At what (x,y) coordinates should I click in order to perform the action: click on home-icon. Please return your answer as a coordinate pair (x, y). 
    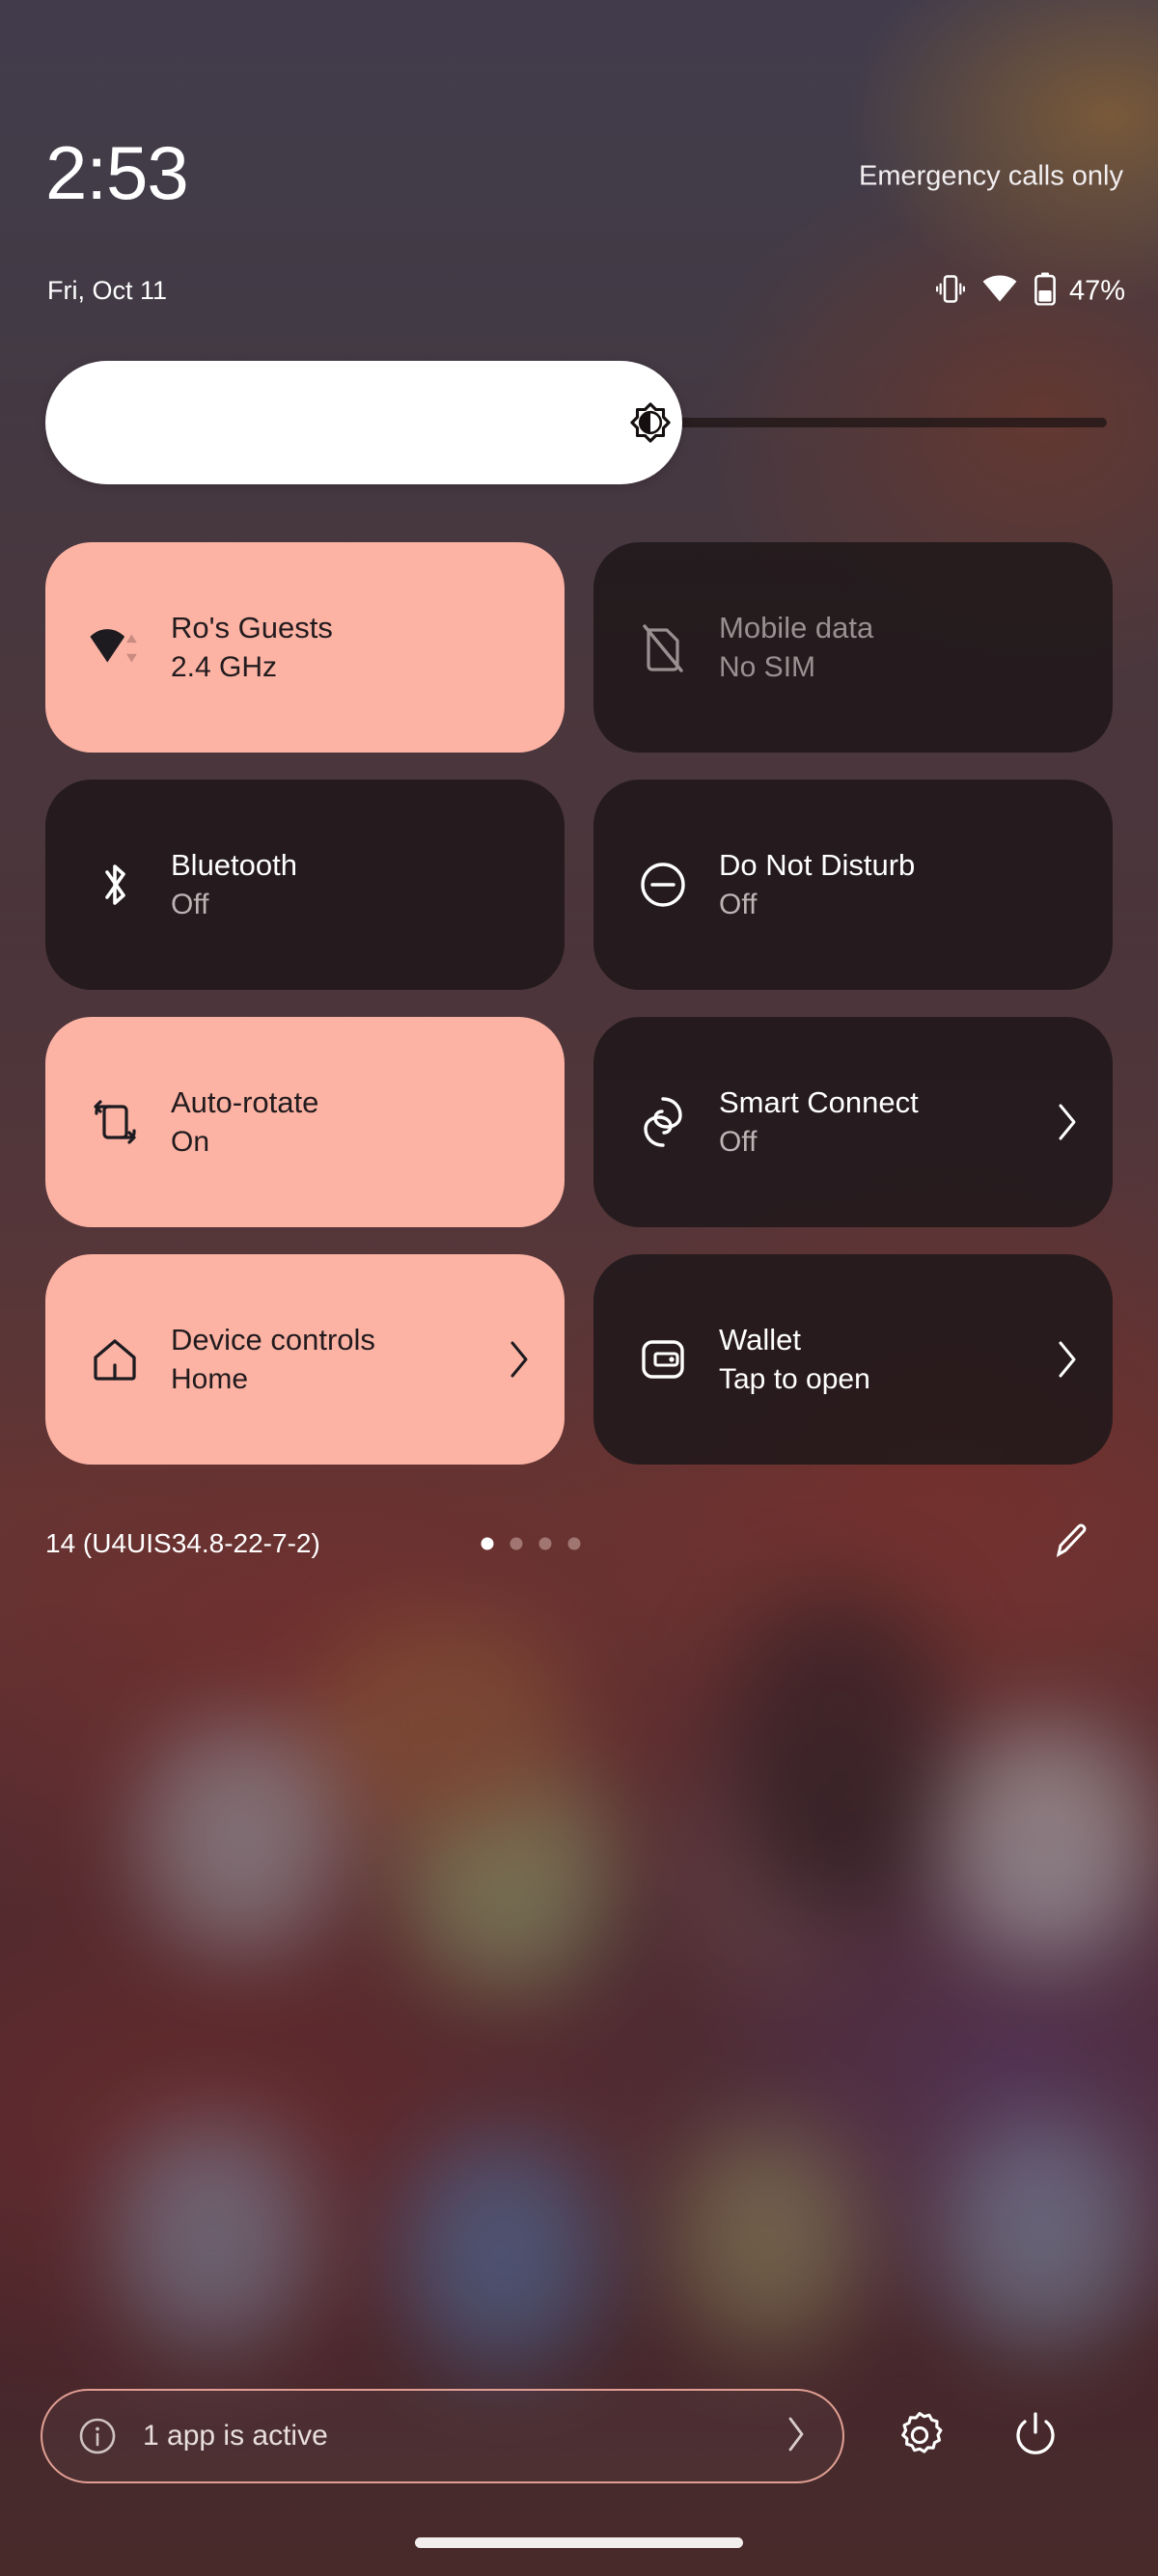
    Looking at the image, I should click on (115, 1359).